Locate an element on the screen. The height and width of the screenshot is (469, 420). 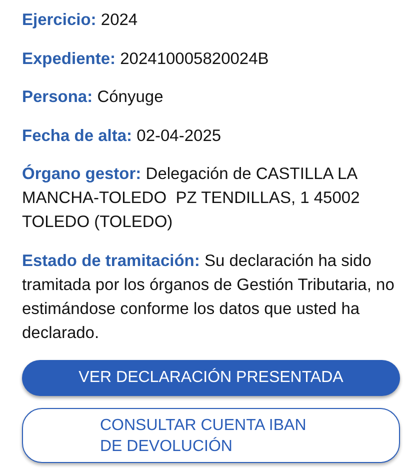
view-declaration-button: VER DECLARACIÓN PRESENTADA is located at coordinates (211, 378).